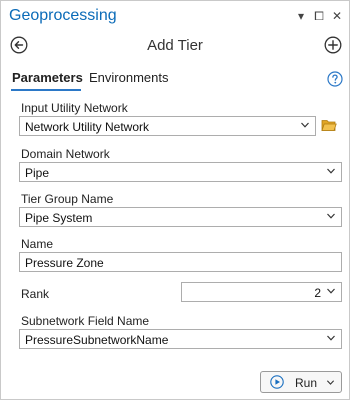 Image resolution: width=350 pixels, height=400 pixels. I want to click on tier-group-name-label: Tier Group Name, so click(67, 199).